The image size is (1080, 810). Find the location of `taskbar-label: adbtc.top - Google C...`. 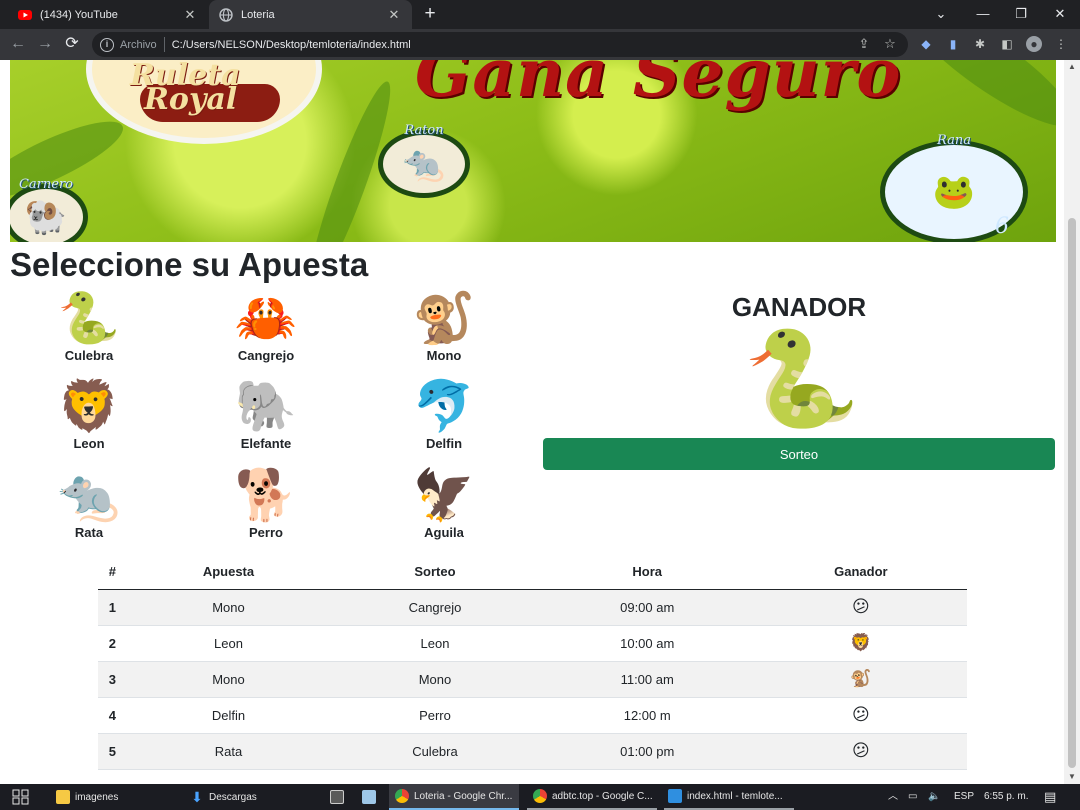

taskbar-label: adbtc.top - Google C... is located at coordinates (602, 796).